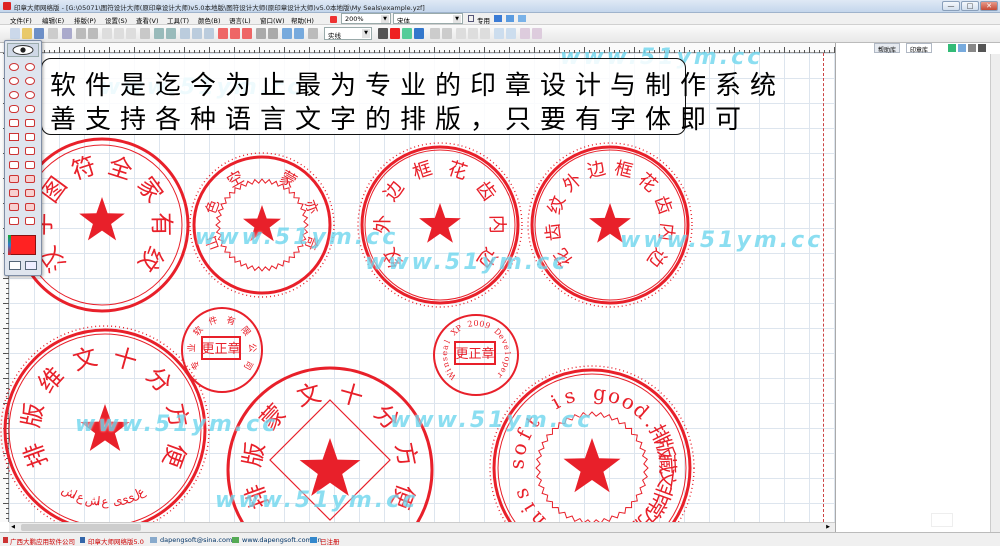 The image size is (1000, 546). What do you see at coordinates (30, 207) in the screenshot?
I see `block-tool` at bounding box center [30, 207].